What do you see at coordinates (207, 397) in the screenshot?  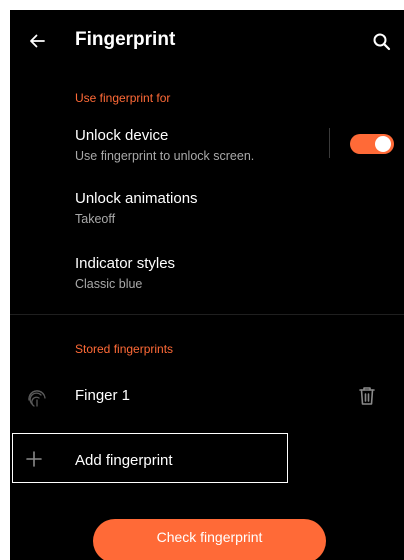 I see `fingerprint-list-item: Finger 1` at bounding box center [207, 397].